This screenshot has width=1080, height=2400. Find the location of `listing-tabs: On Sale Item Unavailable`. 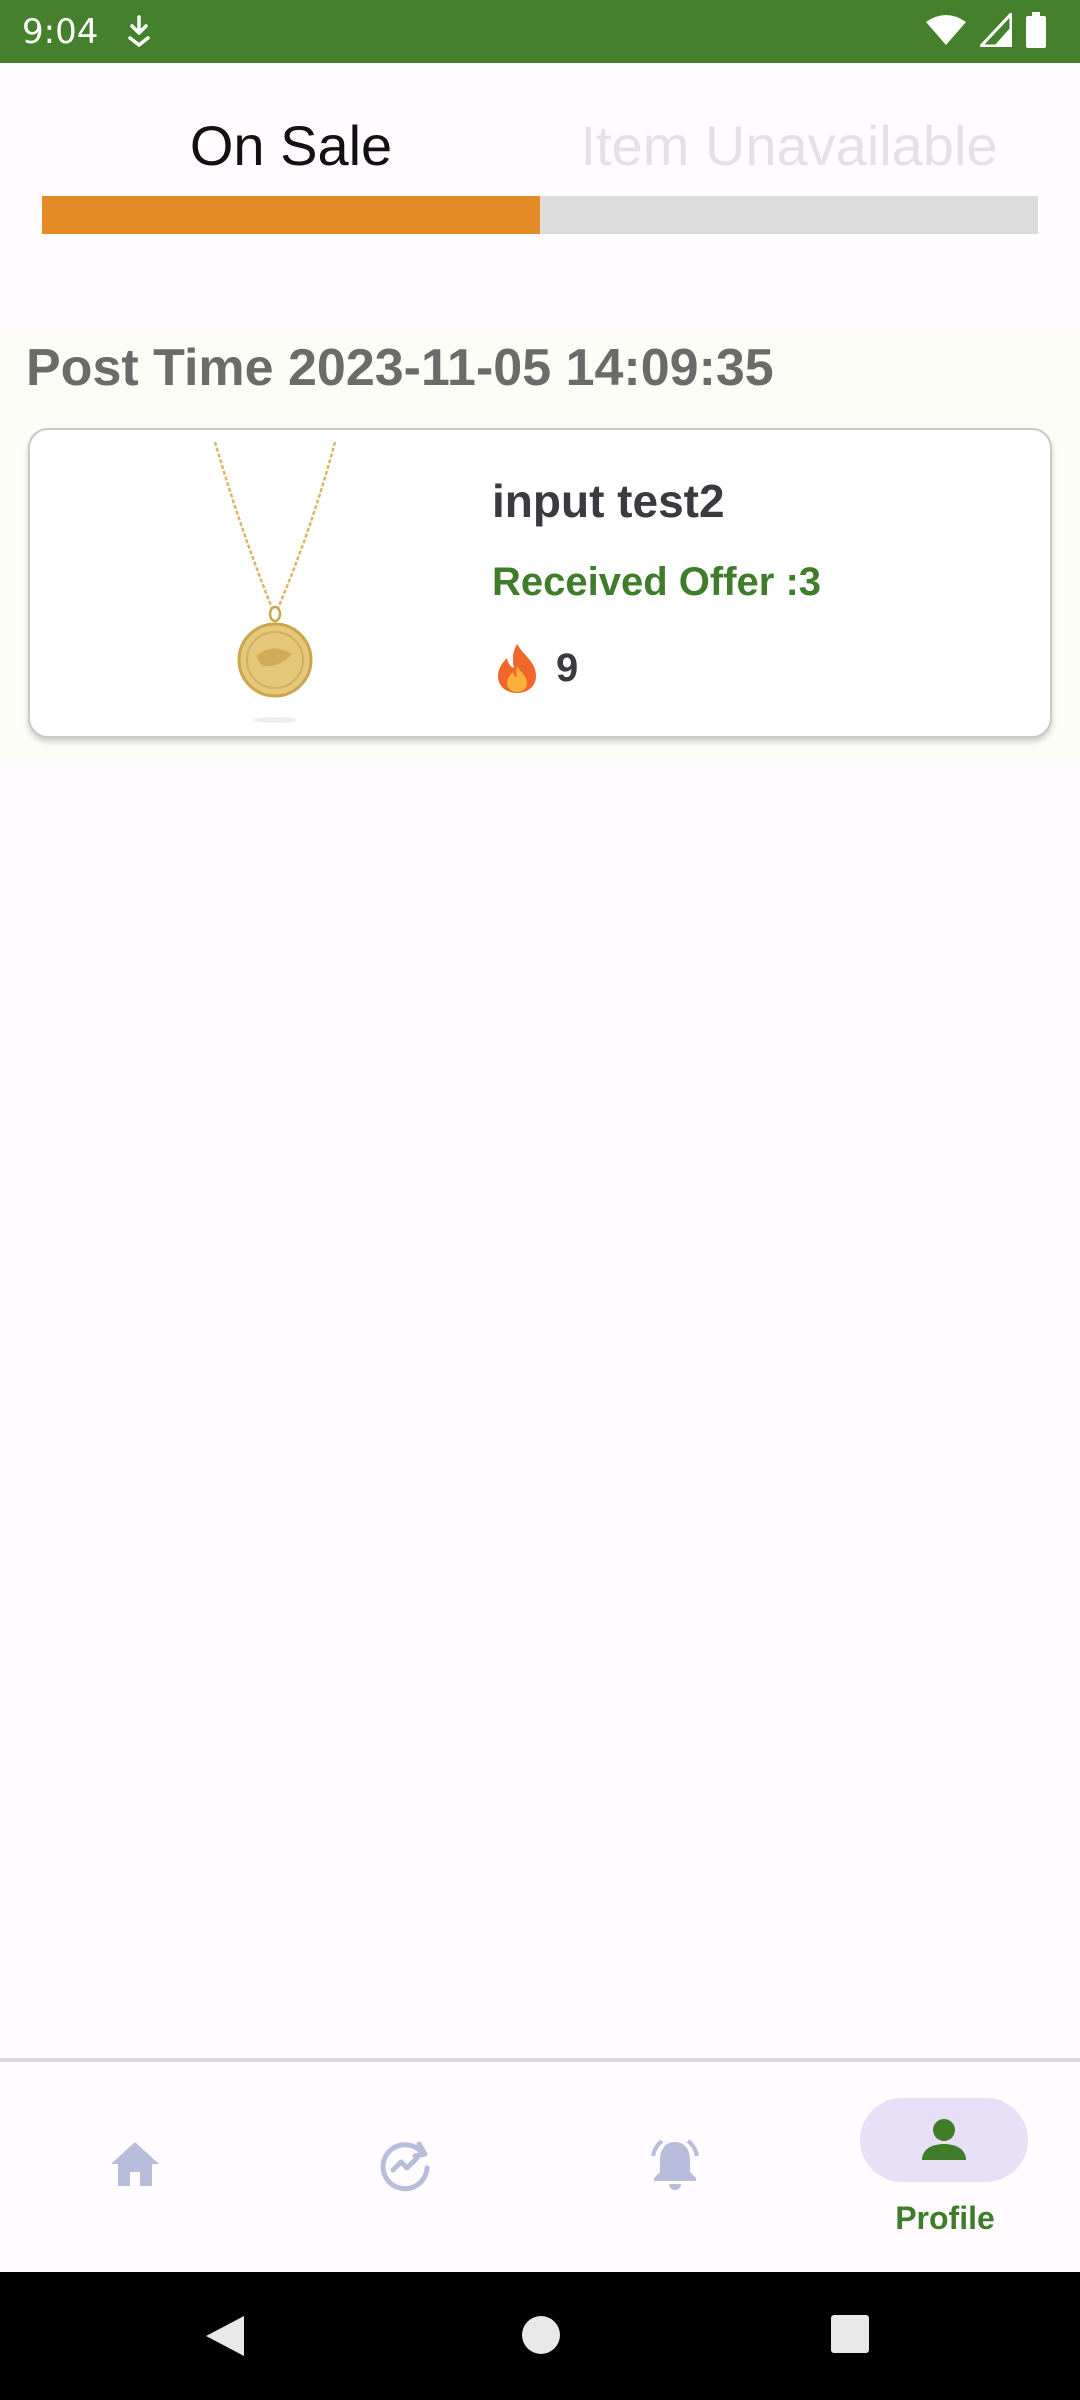

listing-tabs: On Sale Item Unavailable is located at coordinates (540, 153).